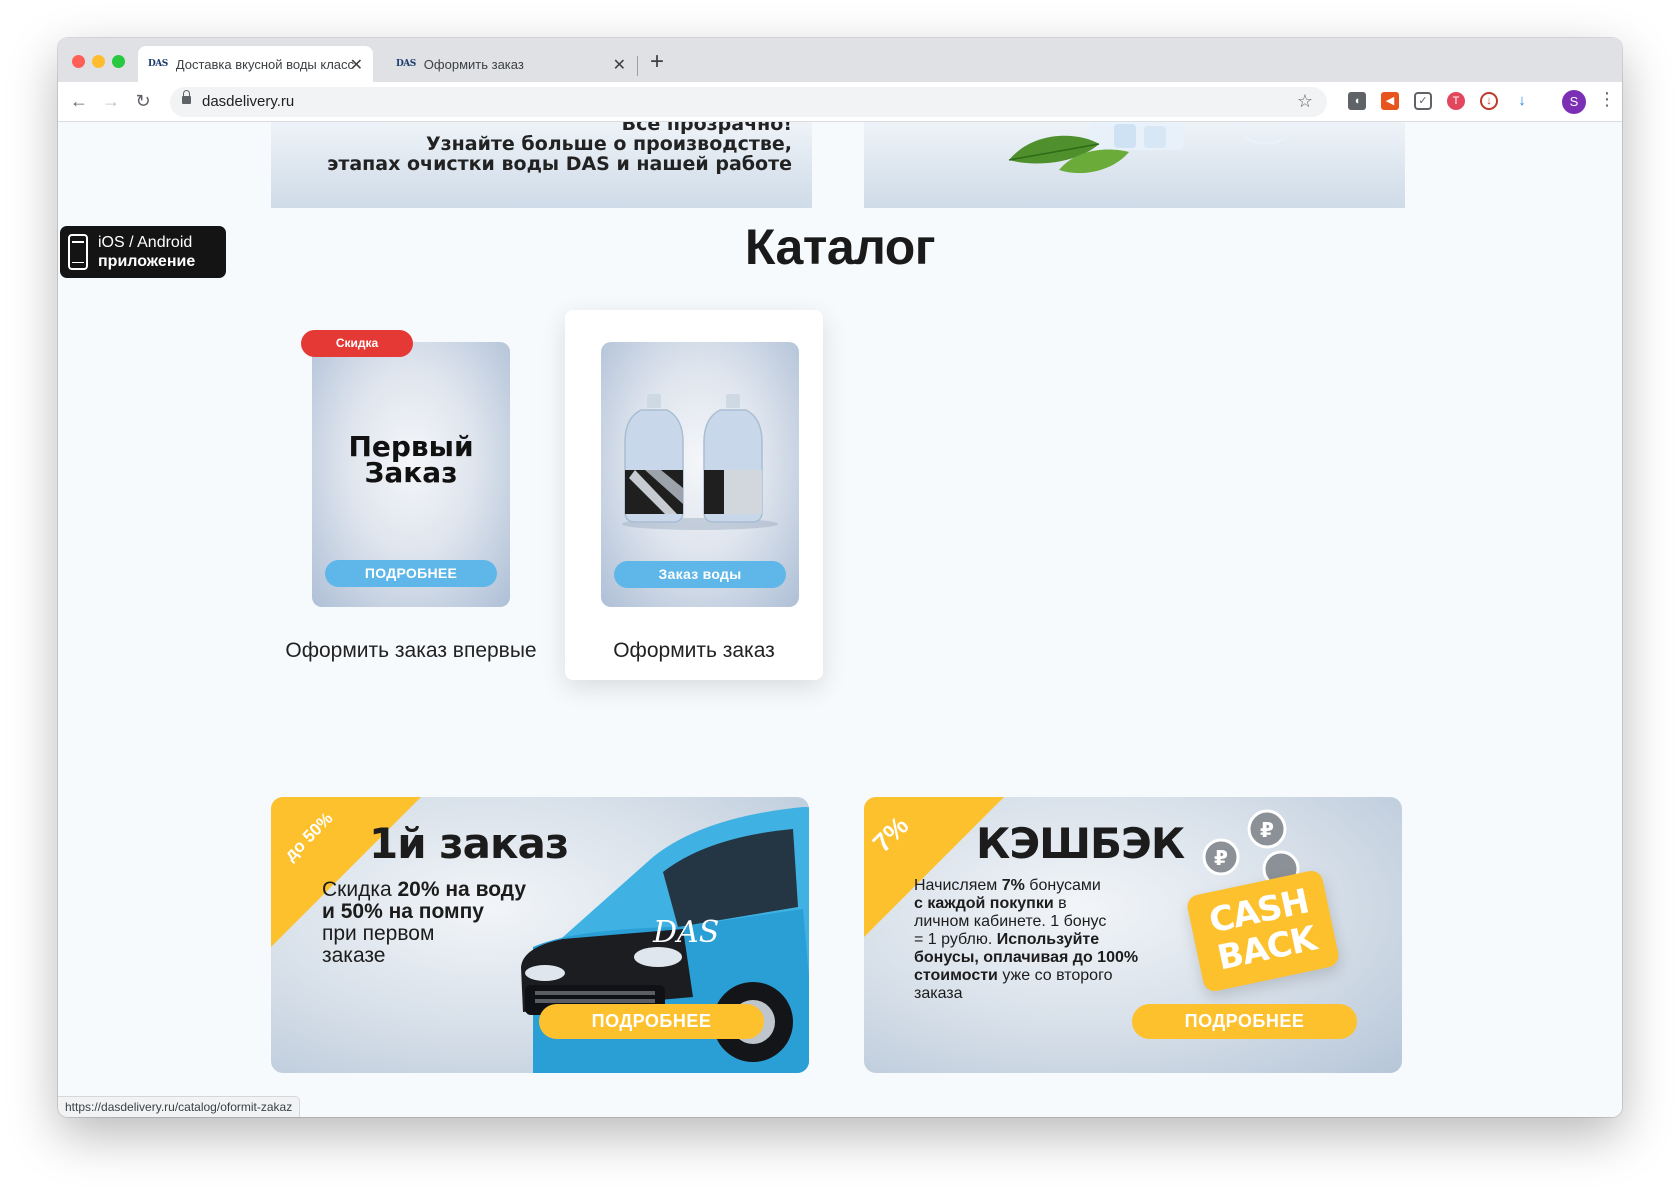 Image resolution: width=1680 pixels, height=1194 pixels. I want to click on cb-l5: бонусы, оплачивая до 100%, so click(1026, 957).